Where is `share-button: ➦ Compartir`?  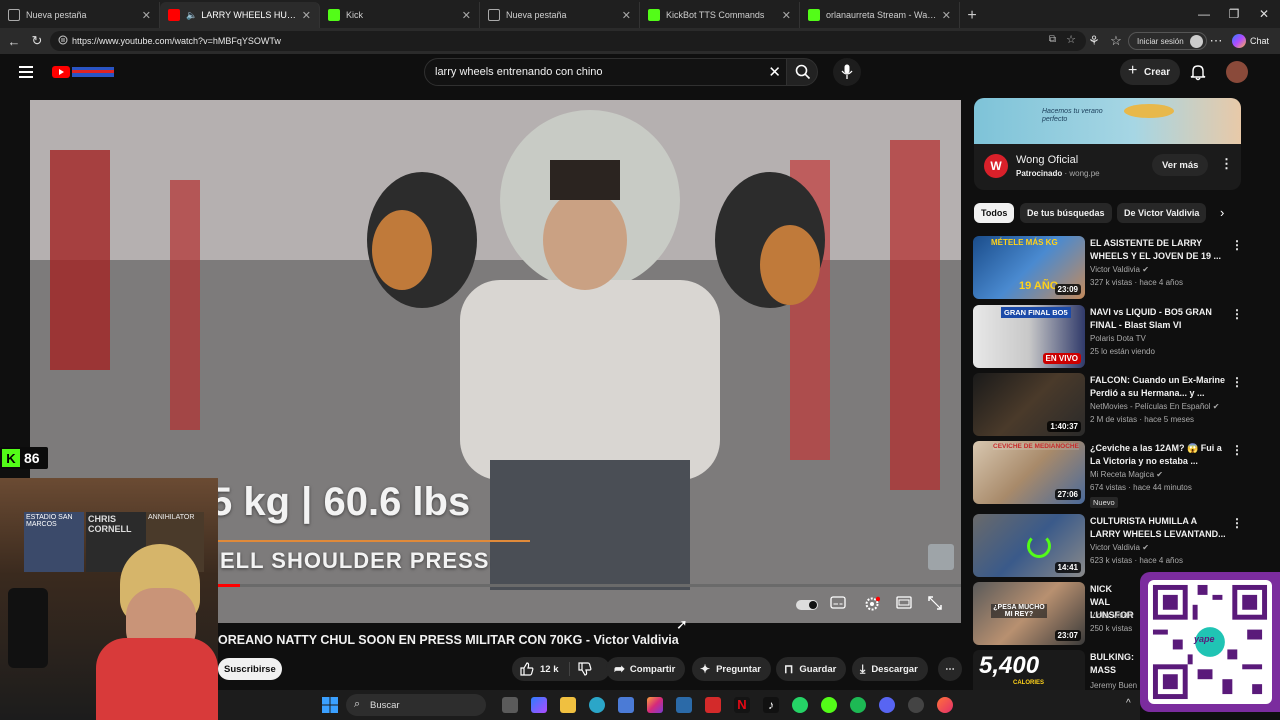
share-button: ➦ Compartir is located at coordinates (646, 669).